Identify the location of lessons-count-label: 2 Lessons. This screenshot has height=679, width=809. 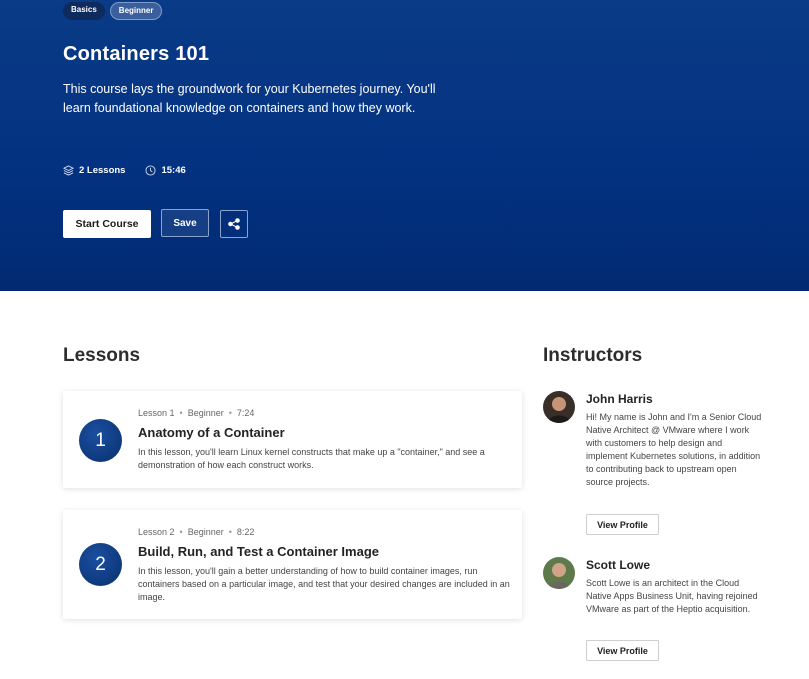
(102, 170).